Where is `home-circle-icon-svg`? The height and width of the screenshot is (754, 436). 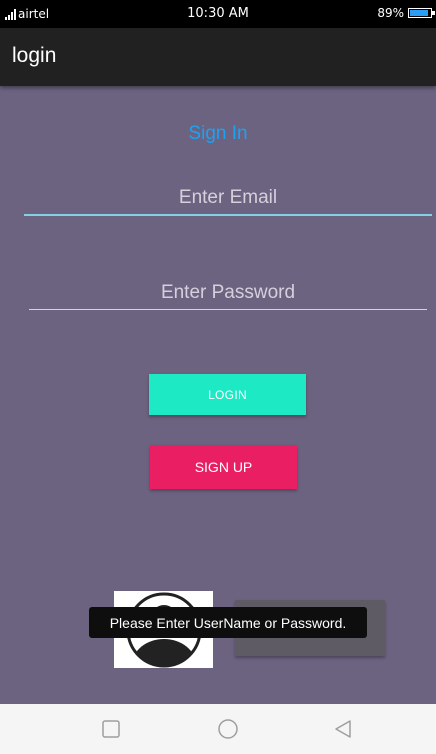
home-circle-icon-svg is located at coordinates (228, 729).